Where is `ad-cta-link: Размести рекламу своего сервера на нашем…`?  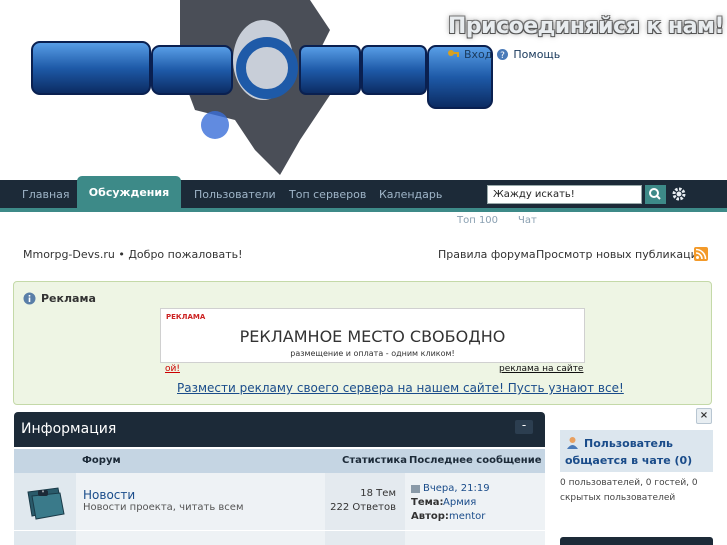 ad-cta-link: Размести рекламу своего сервера на нашем… is located at coordinates (400, 388).